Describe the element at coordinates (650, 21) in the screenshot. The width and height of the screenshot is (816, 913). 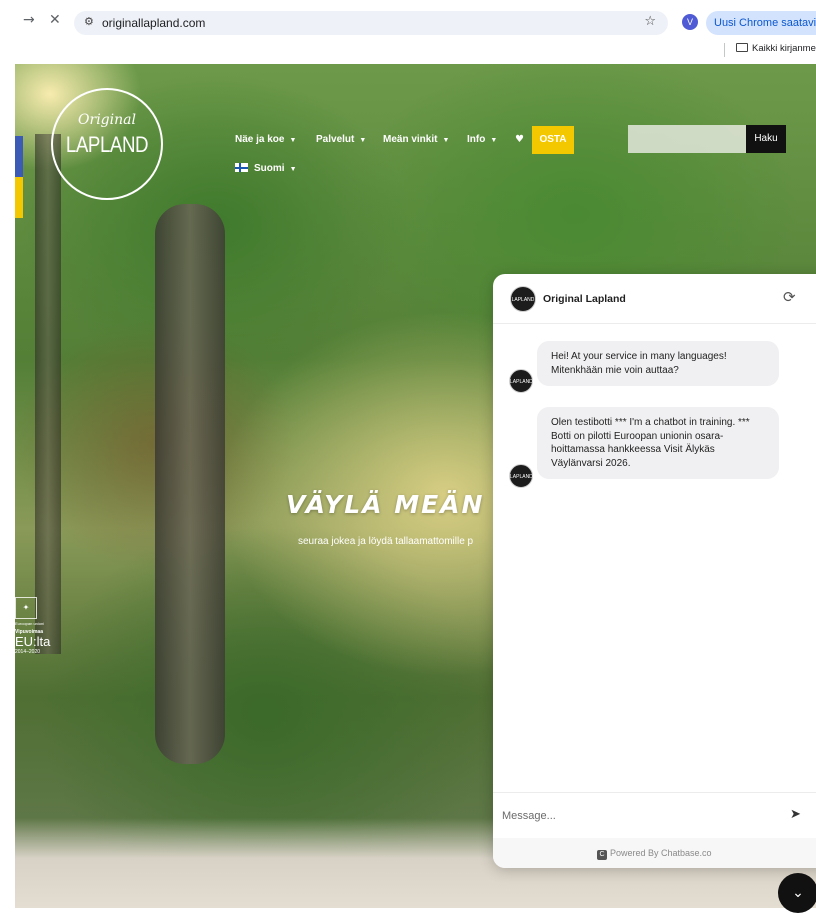
I see `star-icon: ☆` at that location.